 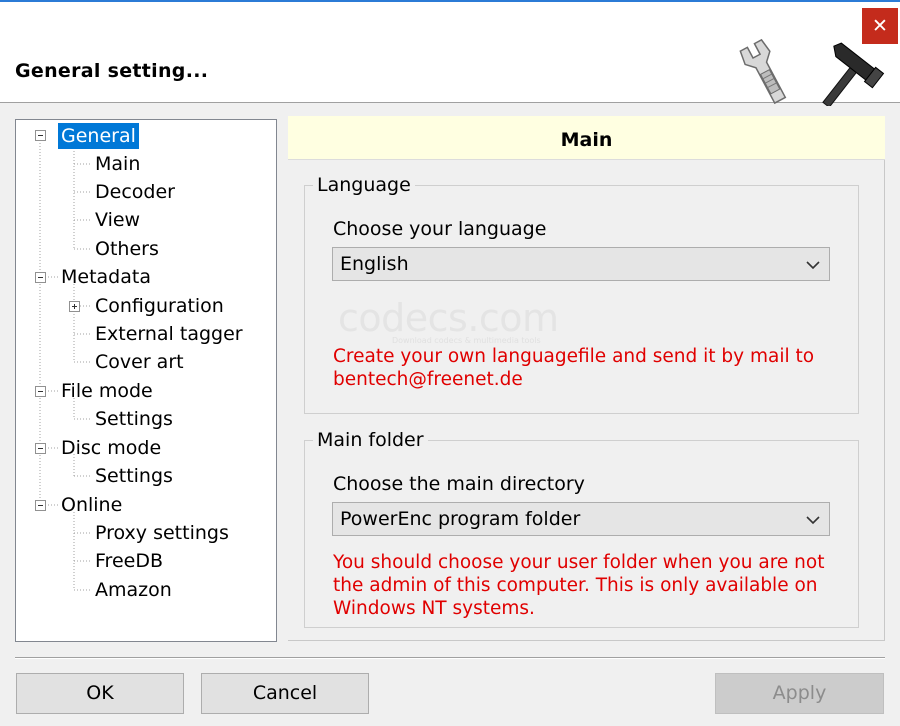 I want to click on main-directory-select-value: PowerEnc program folder, so click(x=460, y=519).